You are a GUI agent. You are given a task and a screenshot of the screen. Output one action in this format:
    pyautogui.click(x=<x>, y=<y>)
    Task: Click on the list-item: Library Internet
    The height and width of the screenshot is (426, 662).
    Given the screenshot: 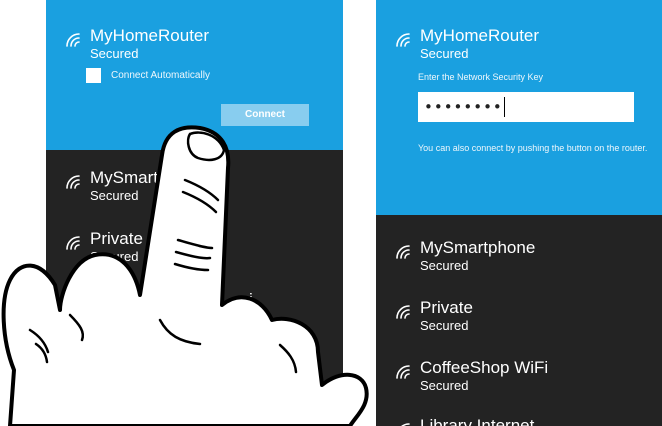 What is the action you would take?
    pyautogui.click(x=464, y=421)
    